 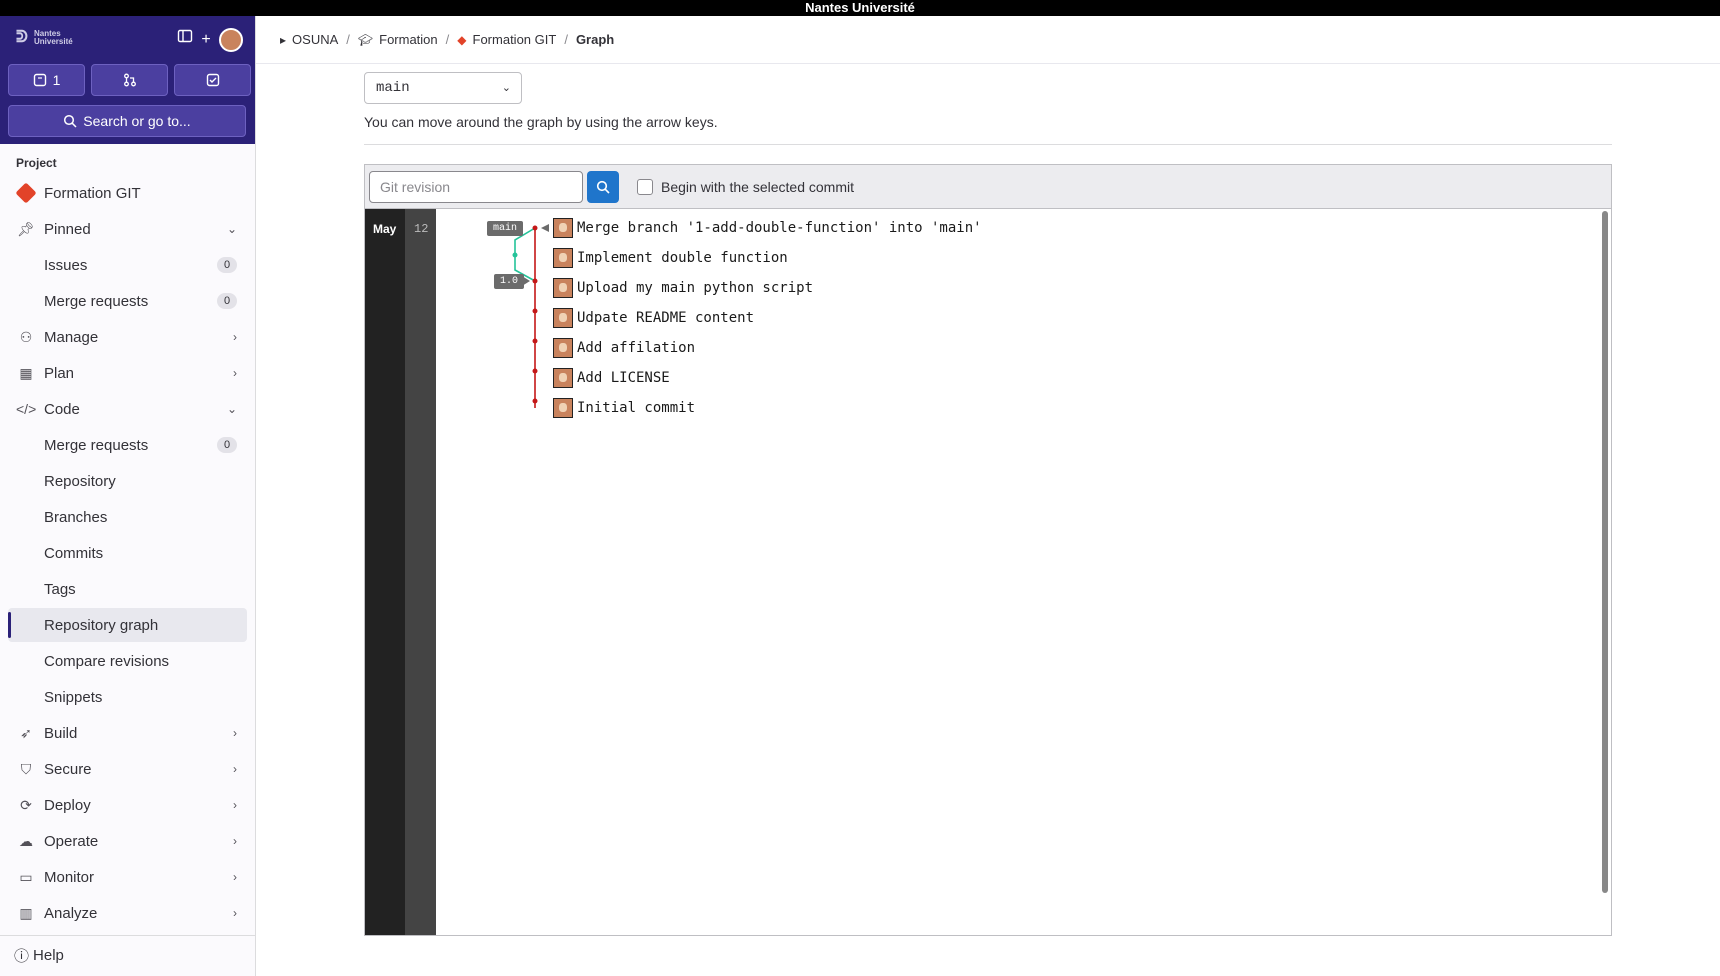 I want to click on sidebar-item-build: ➶ Build ›, so click(x=127, y=733).